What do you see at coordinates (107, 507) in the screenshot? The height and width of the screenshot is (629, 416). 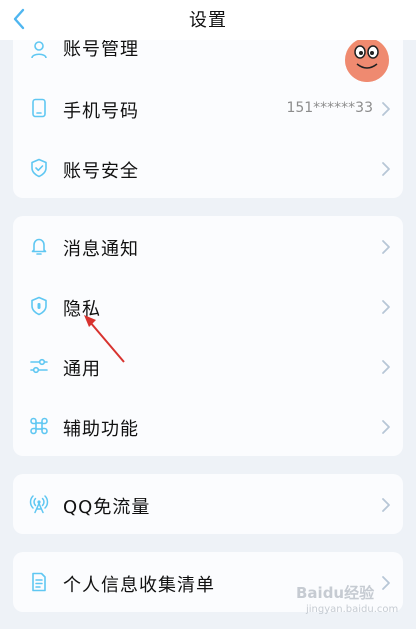 I see `qq-free-traffic-label: QQ免流量` at bounding box center [107, 507].